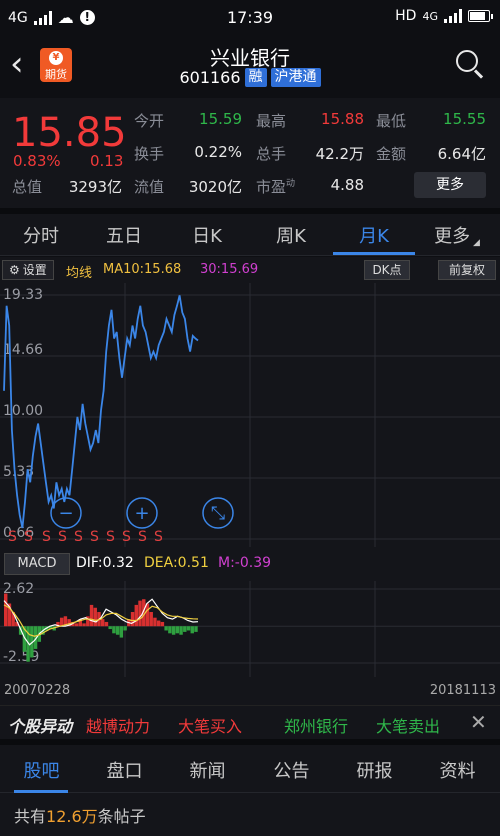 The width and height of the screenshot is (500, 836). I want to click on chart-toolbar: ⚙ 设置 均线 MA10:15.68 30:15.69 DK点 前复权, so click(250, 270).